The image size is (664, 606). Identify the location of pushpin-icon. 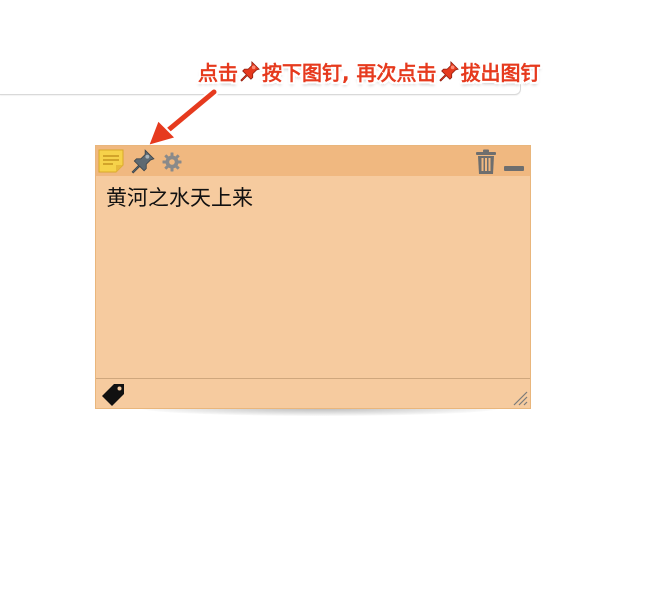
(143, 161).